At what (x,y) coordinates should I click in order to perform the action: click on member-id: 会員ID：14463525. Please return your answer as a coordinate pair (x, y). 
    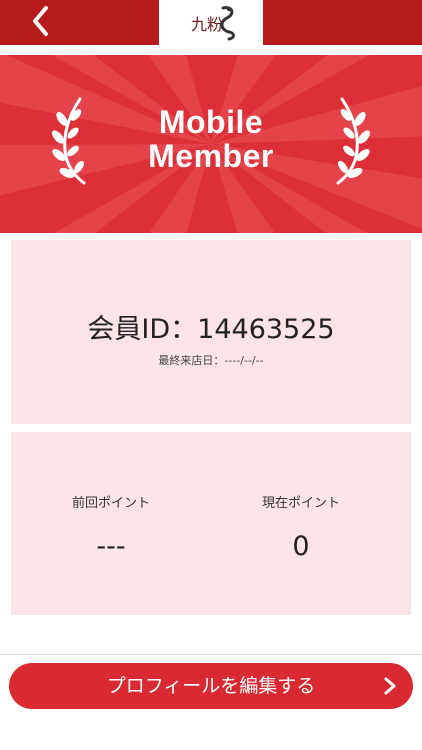
    Looking at the image, I should click on (211, 329).